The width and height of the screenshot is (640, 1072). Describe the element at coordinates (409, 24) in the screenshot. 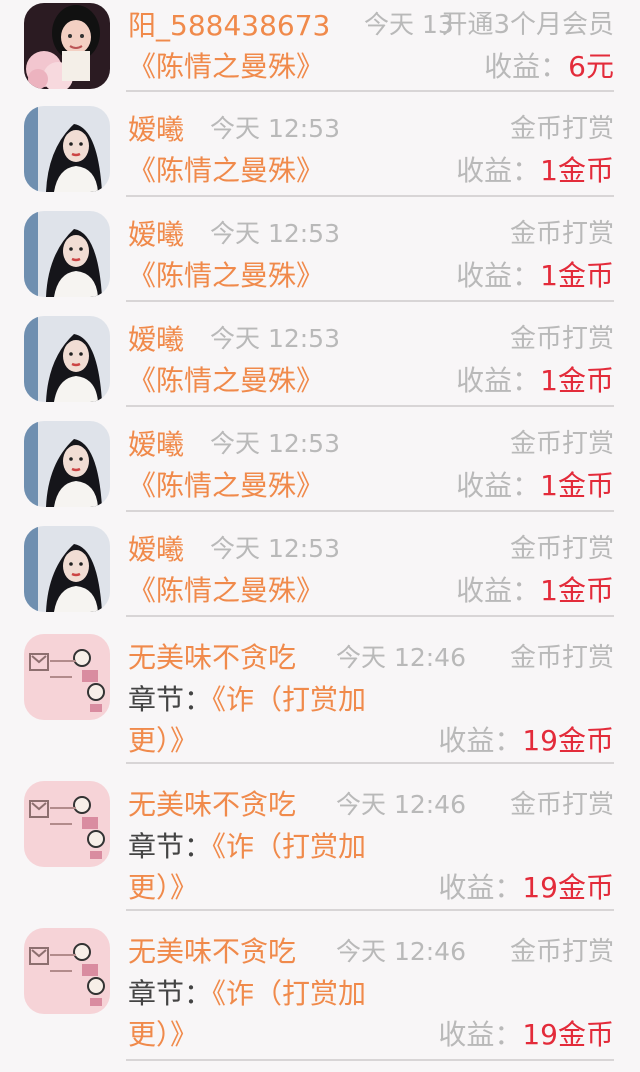

I see `timestamp: 今天 13` at that location.